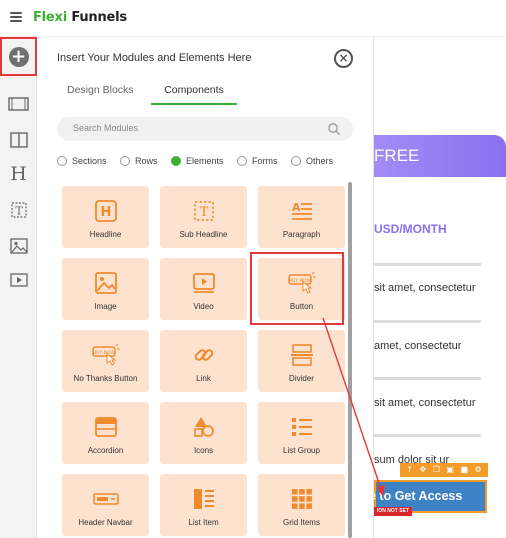 The width and height of the screenshot is (506, 538). Describe the element at coordinates (440, 156) in the screenshot. I see `pricing-banner: FREE` at that location.